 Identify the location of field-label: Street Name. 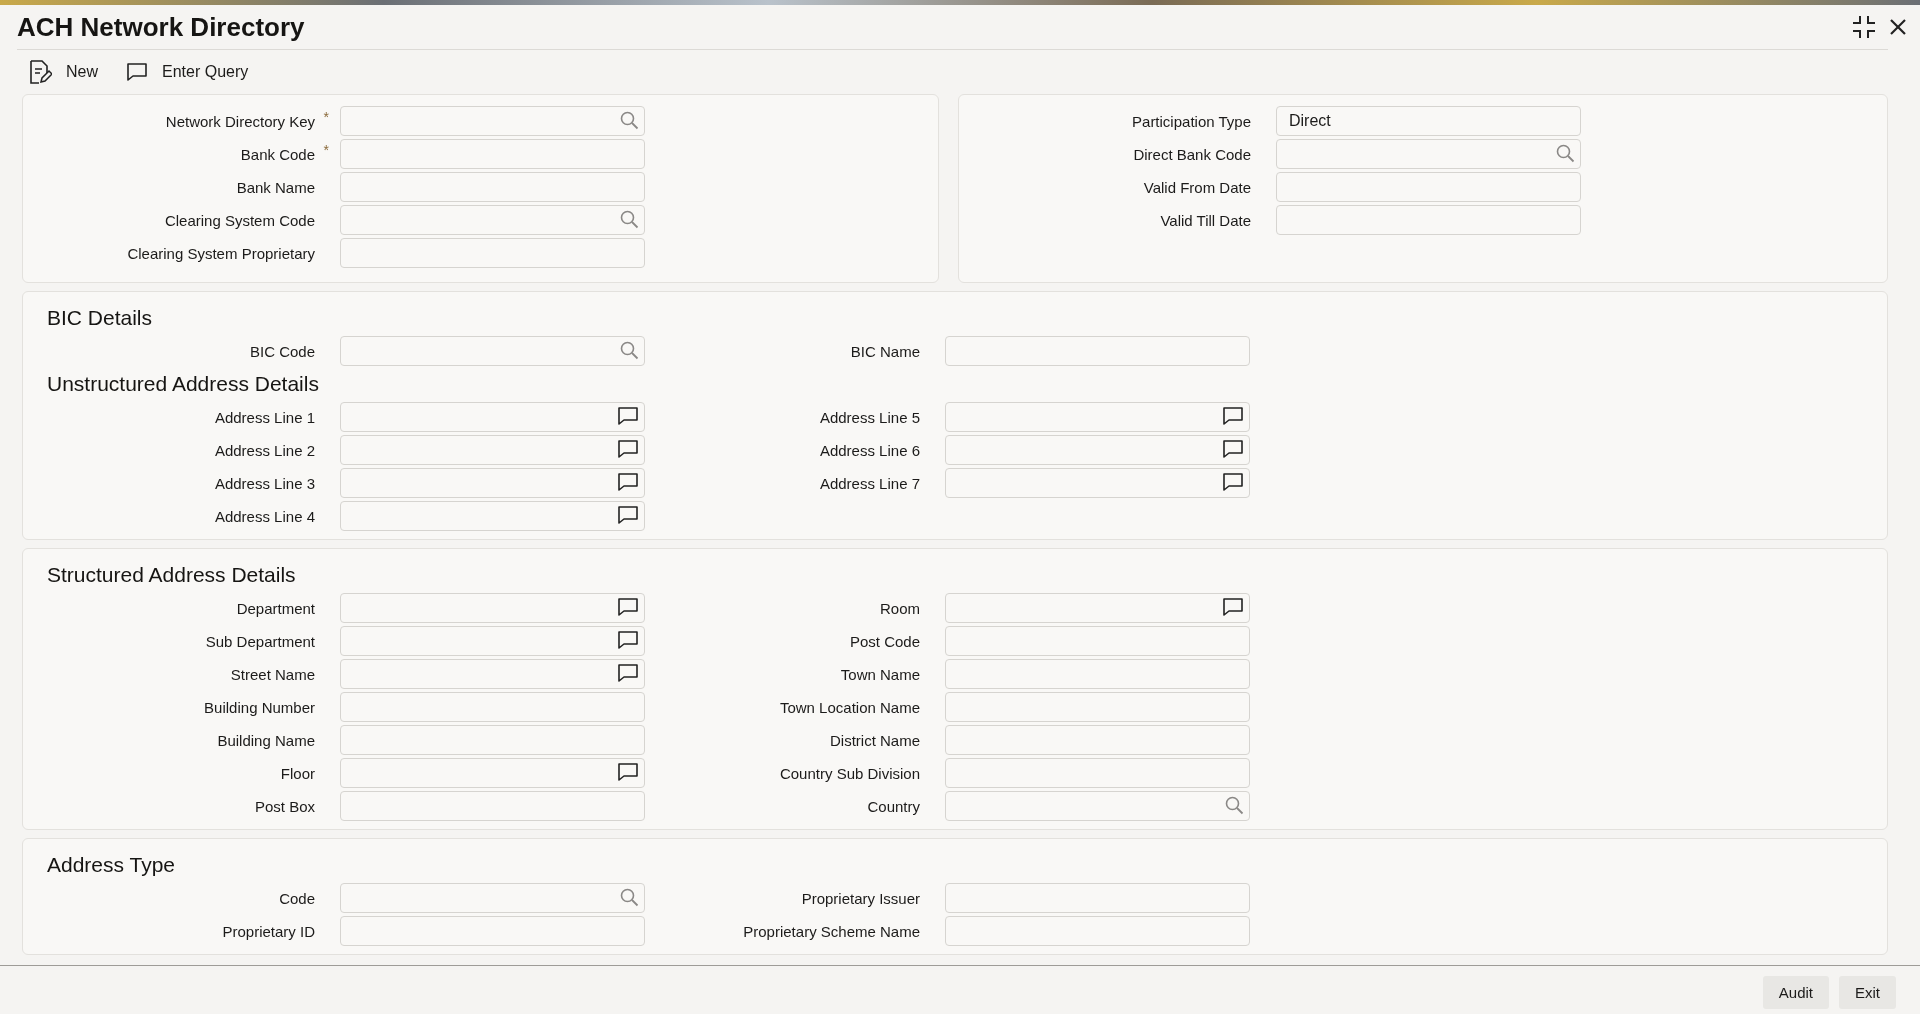
(272, 674).